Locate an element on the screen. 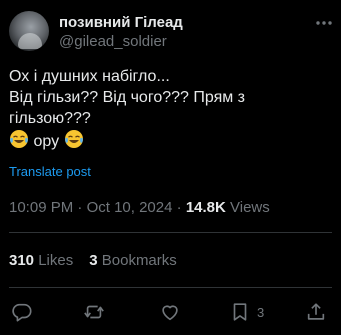 The width and height of the screenshot is (341, 335). likes-stat: 310 Likes is located at coordinates (41, 260).